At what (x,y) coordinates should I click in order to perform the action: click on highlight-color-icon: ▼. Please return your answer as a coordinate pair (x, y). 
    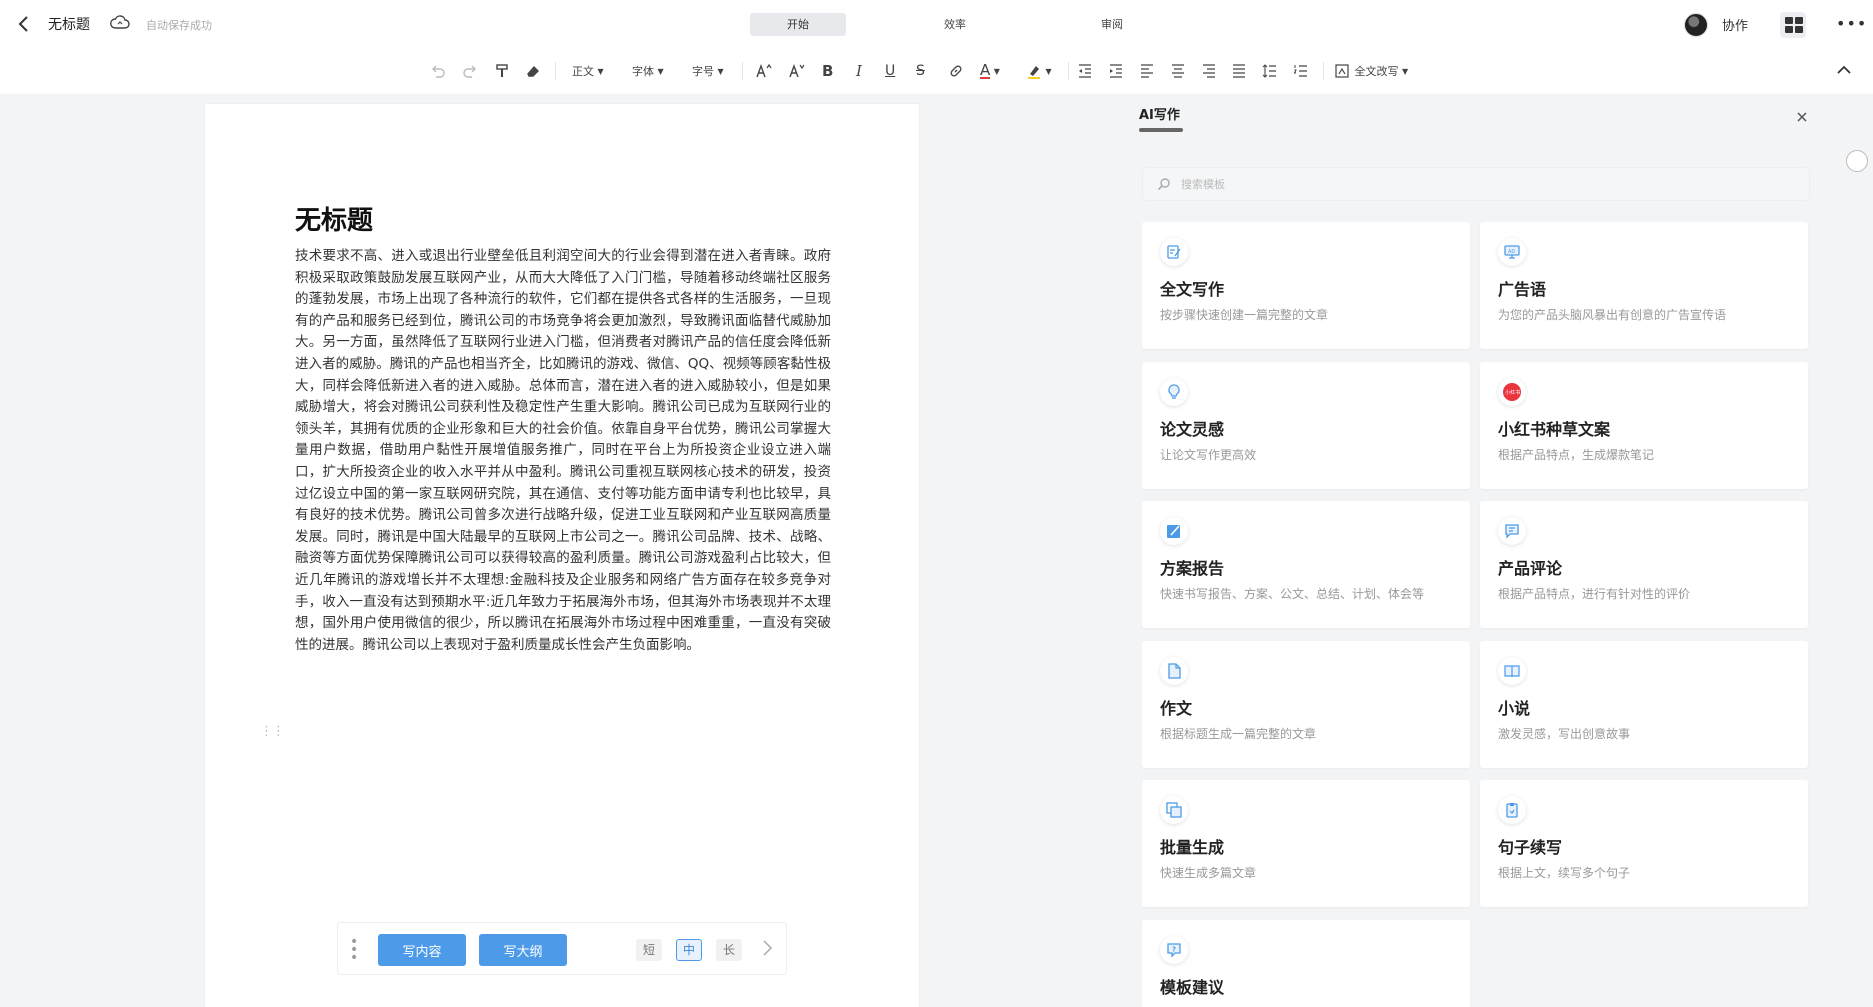
    Looking at the image, I should click on (1039, 71).